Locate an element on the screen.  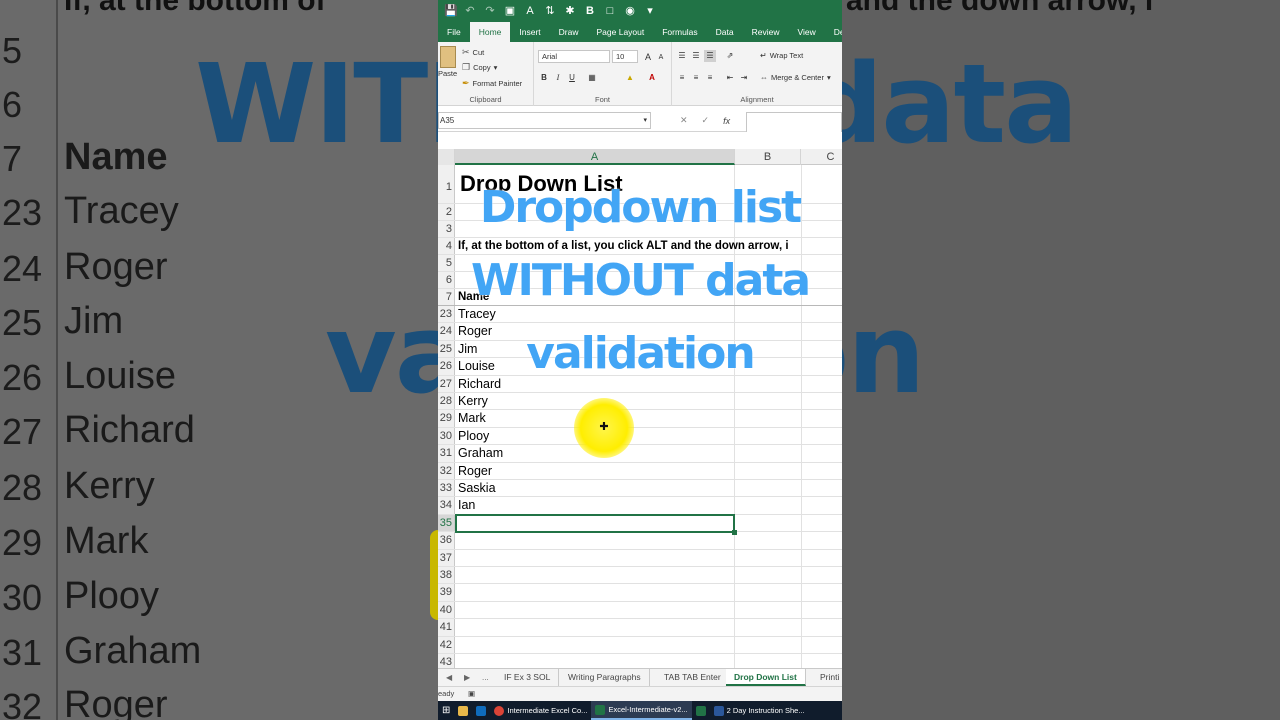
cell-a23: Tracey is located at coordinates (477, 314).